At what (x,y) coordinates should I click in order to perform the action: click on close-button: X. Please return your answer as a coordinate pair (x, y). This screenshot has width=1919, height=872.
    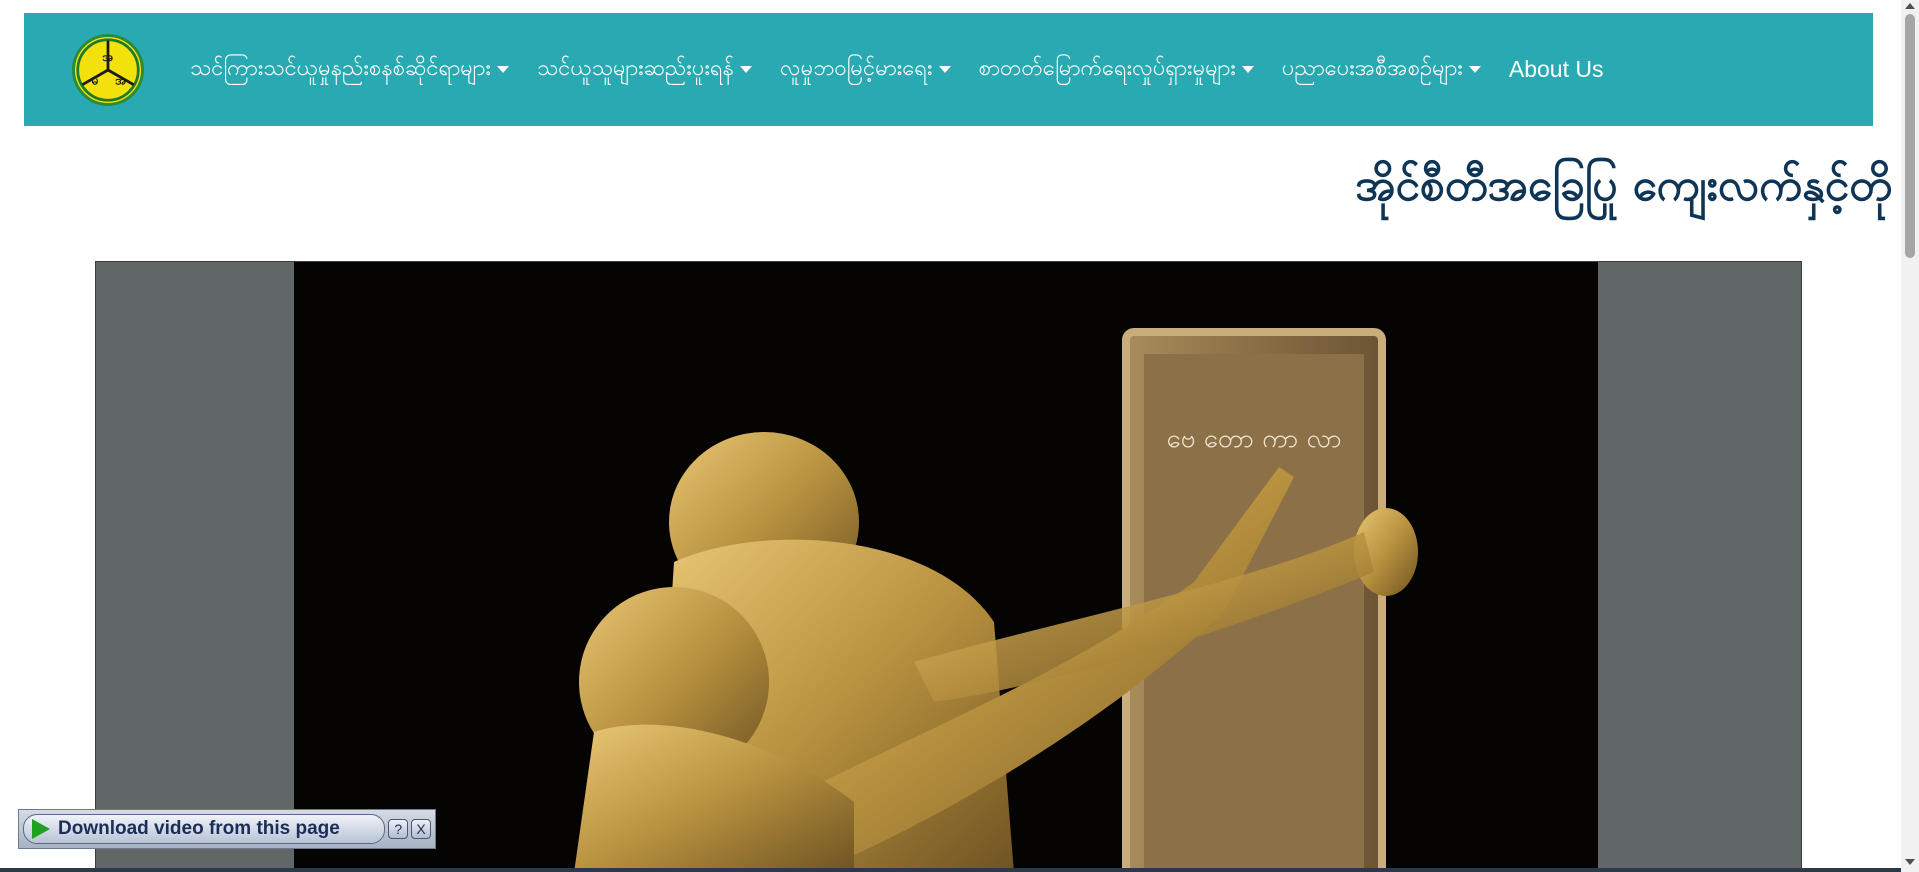
    Looking at the image, I should click on (421, 829).